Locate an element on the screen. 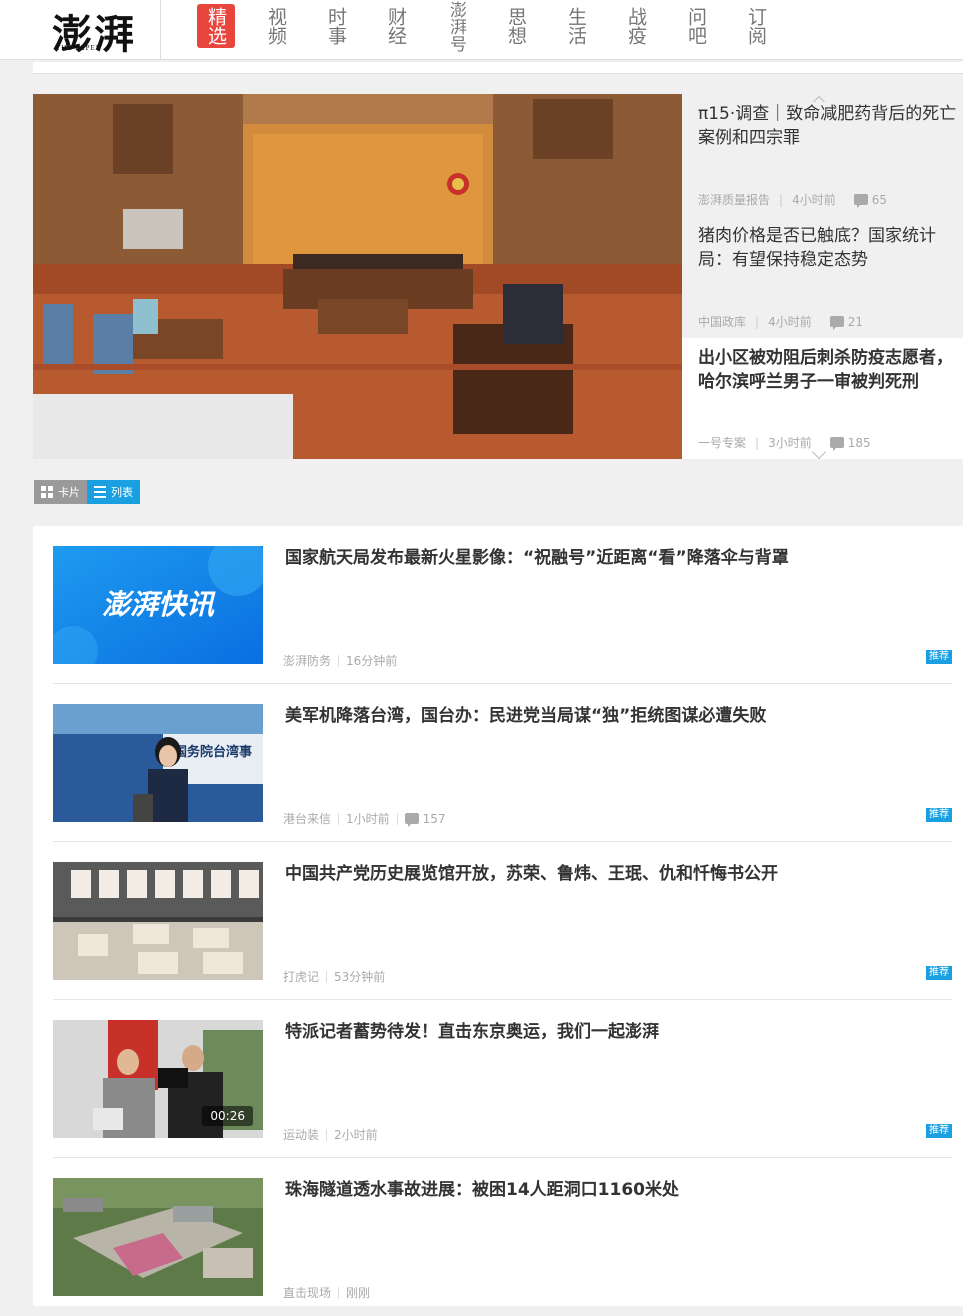 This screenshot has width=963, height=1316. nav-tab-pengpai-account: 澎湃号 is located at coordinates (456, 26).